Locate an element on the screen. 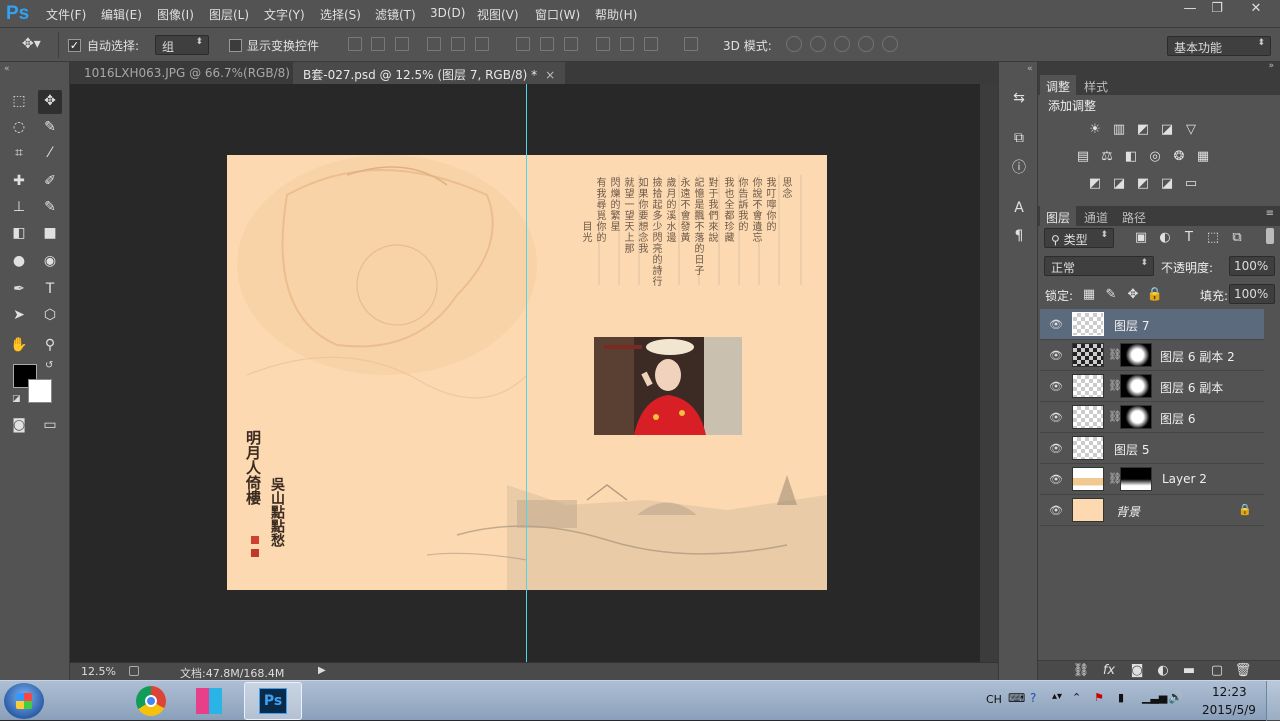 Image resolution: width=1280 pixels, height=721 pixels. vertical-scrollbar is located at coordinates (989, 373).